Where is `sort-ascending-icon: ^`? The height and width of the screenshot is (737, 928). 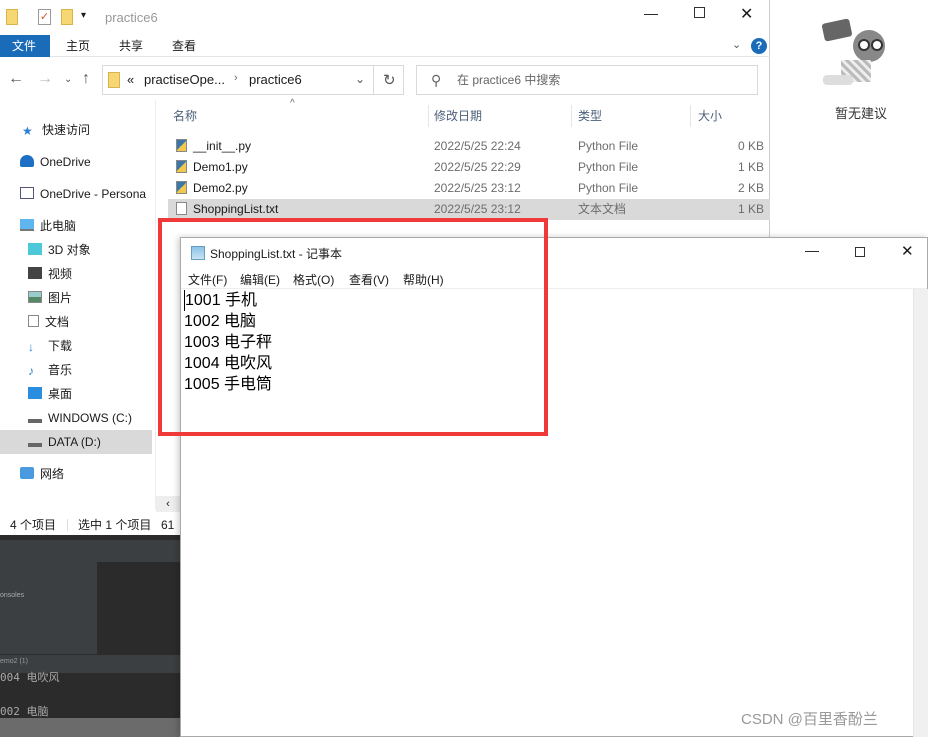 sort-ascending-icon: ^ is located at coordinates (292, 103).